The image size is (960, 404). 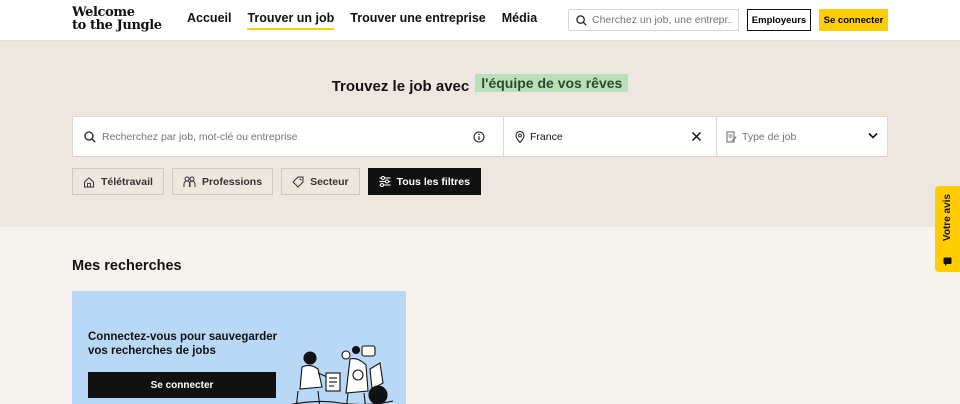 I want to click on tag-icon, so click(x=298, y=182).